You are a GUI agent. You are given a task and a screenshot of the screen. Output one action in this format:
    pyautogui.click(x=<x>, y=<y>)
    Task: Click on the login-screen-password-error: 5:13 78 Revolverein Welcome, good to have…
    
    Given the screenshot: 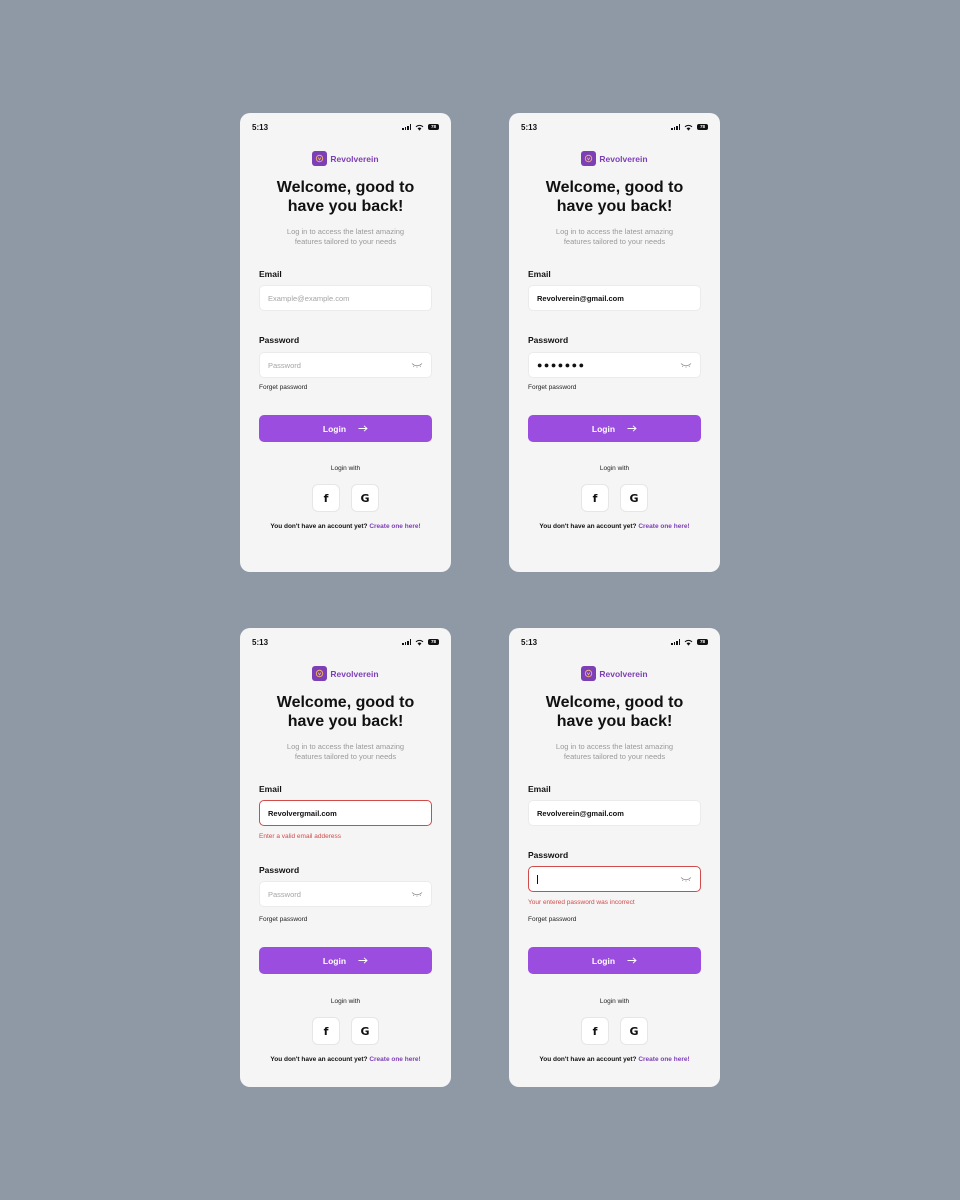 What is the action you would take?
    pyautogui.click(x=614, y=857)
    